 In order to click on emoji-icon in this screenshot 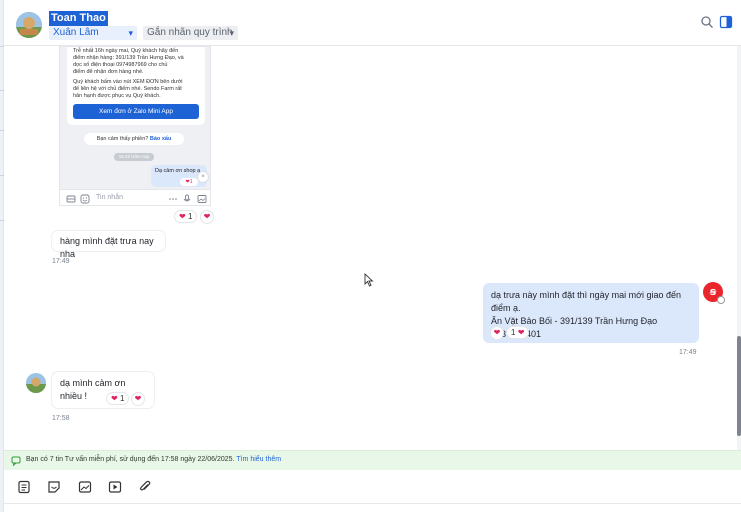, I will do `click(85, 199)`.